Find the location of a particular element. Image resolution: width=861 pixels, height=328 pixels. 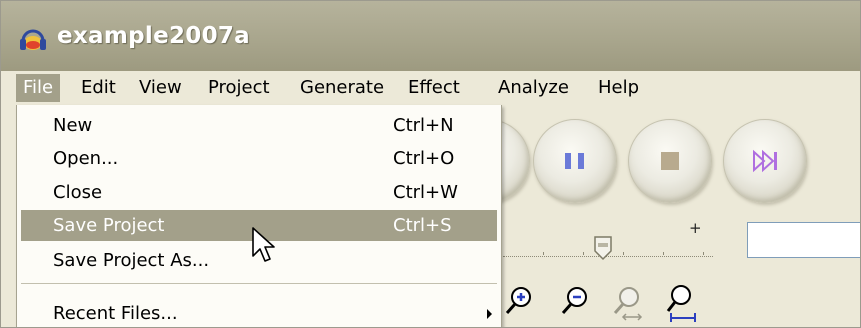

window-title: example2007a is located at coordinates (154, 36).